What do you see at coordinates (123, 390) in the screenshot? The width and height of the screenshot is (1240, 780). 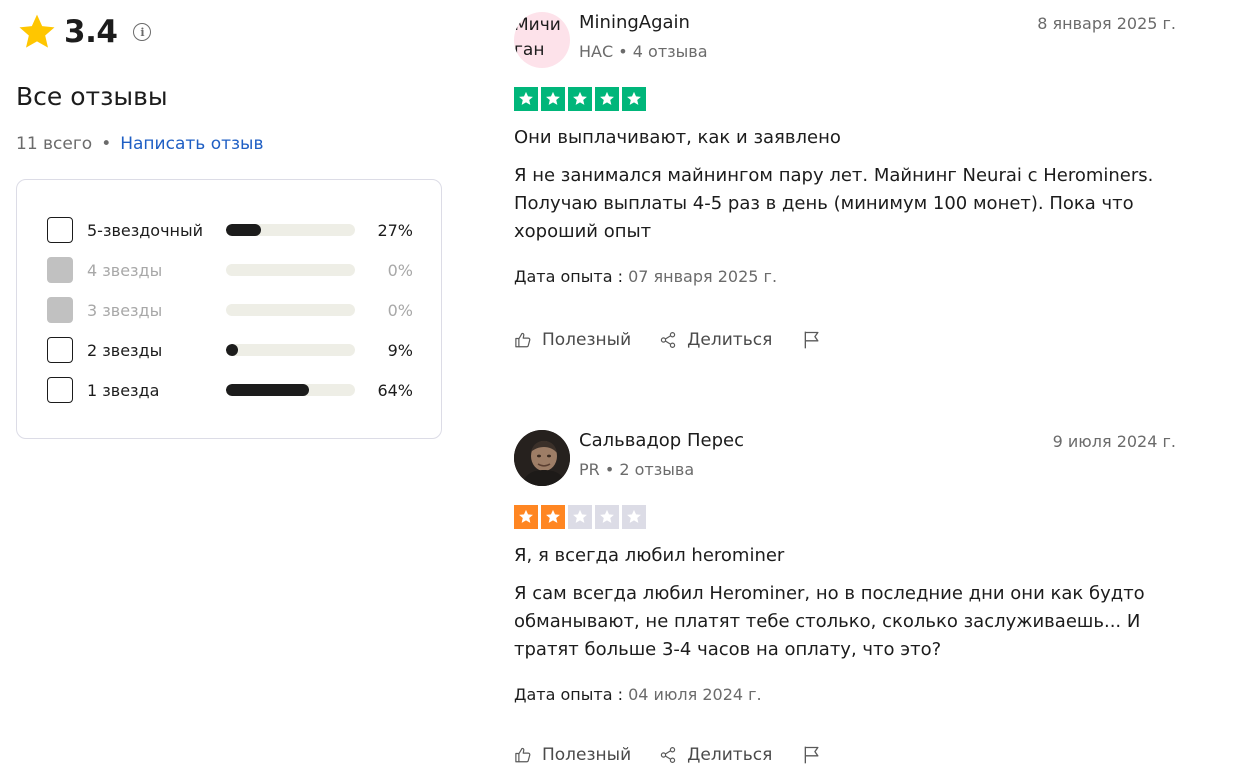 I see `filter-label: 1 звезда` at bounding box center [123, 390].